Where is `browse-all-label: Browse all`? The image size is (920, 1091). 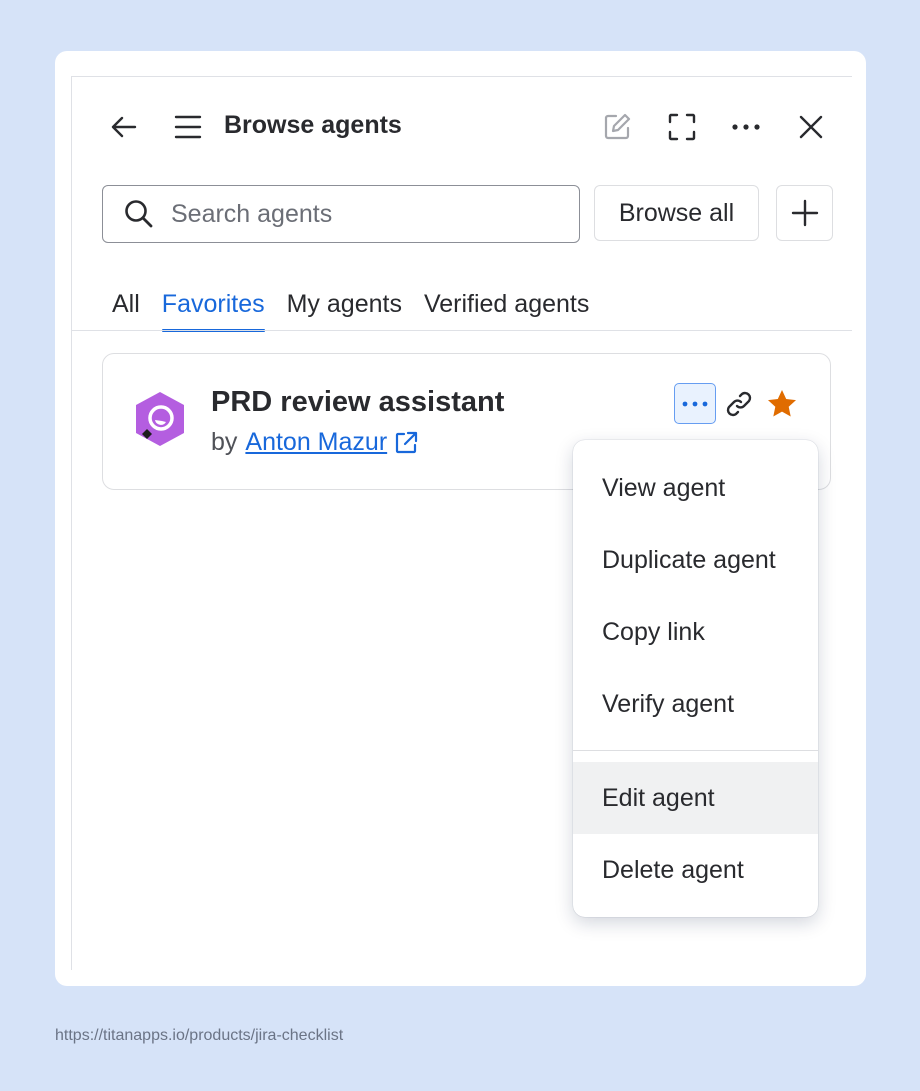 browse-all-label: Browse all is located at coordinates (676, 212).